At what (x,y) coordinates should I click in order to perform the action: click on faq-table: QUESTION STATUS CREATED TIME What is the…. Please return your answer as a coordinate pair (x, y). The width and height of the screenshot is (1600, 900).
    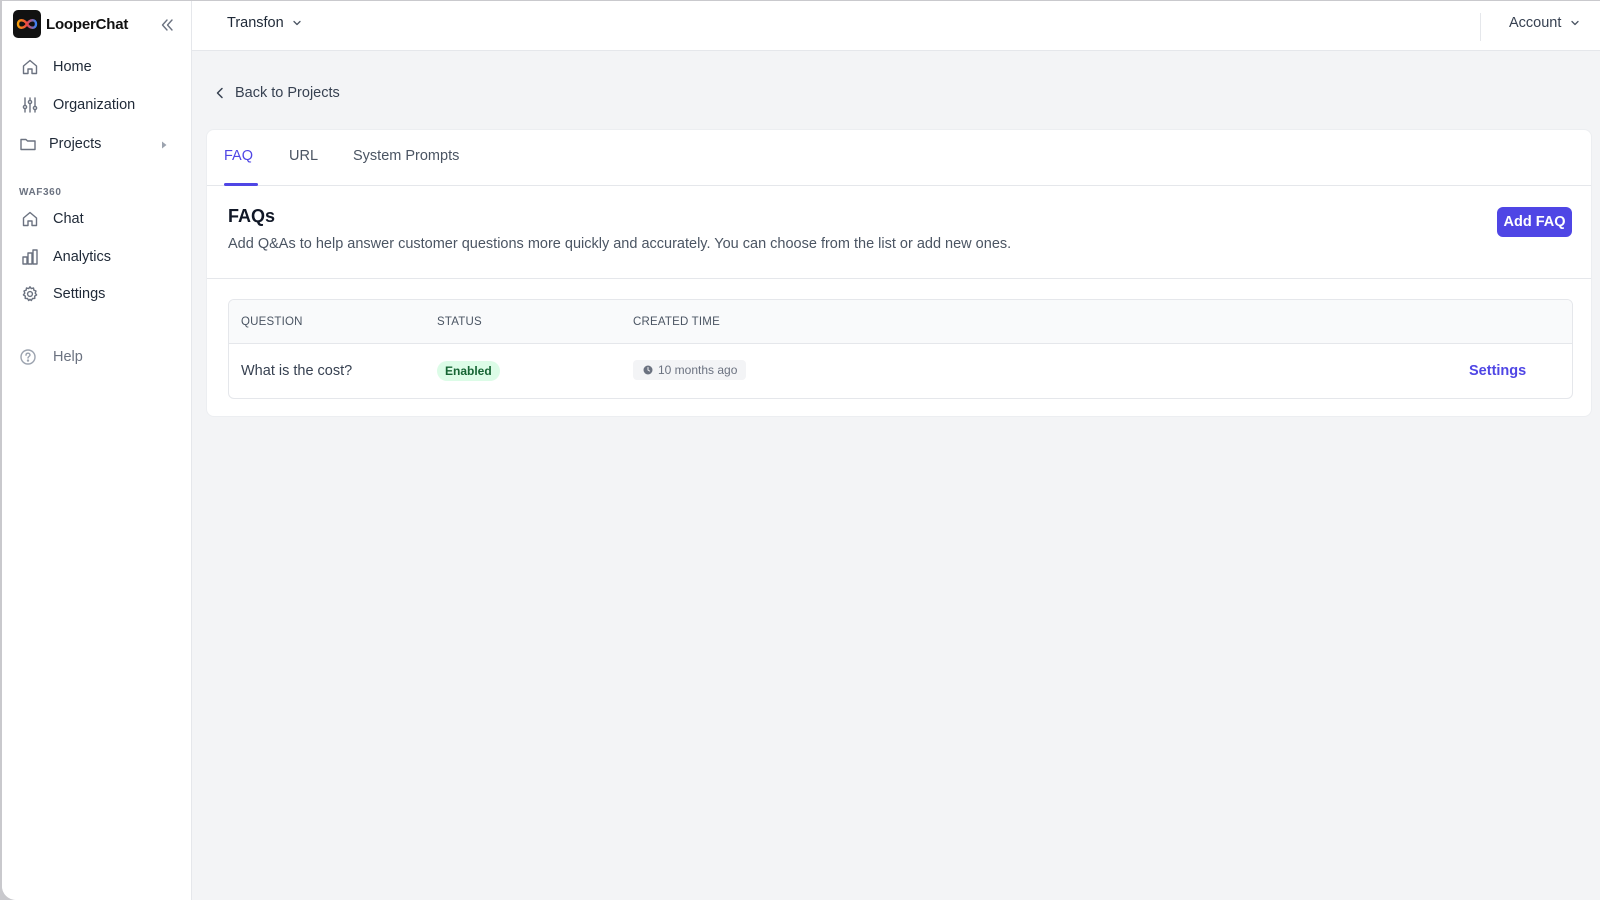
    Looking at the image, I should click on (900, 349).